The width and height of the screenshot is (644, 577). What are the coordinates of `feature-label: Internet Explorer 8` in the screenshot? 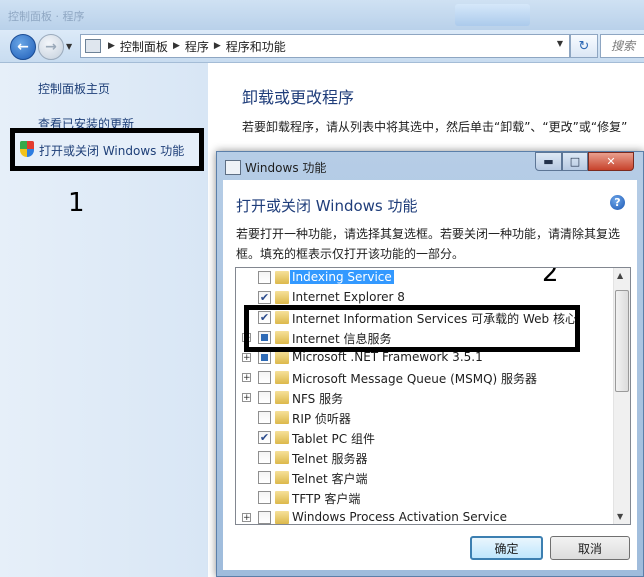 It's located at (348, 297).